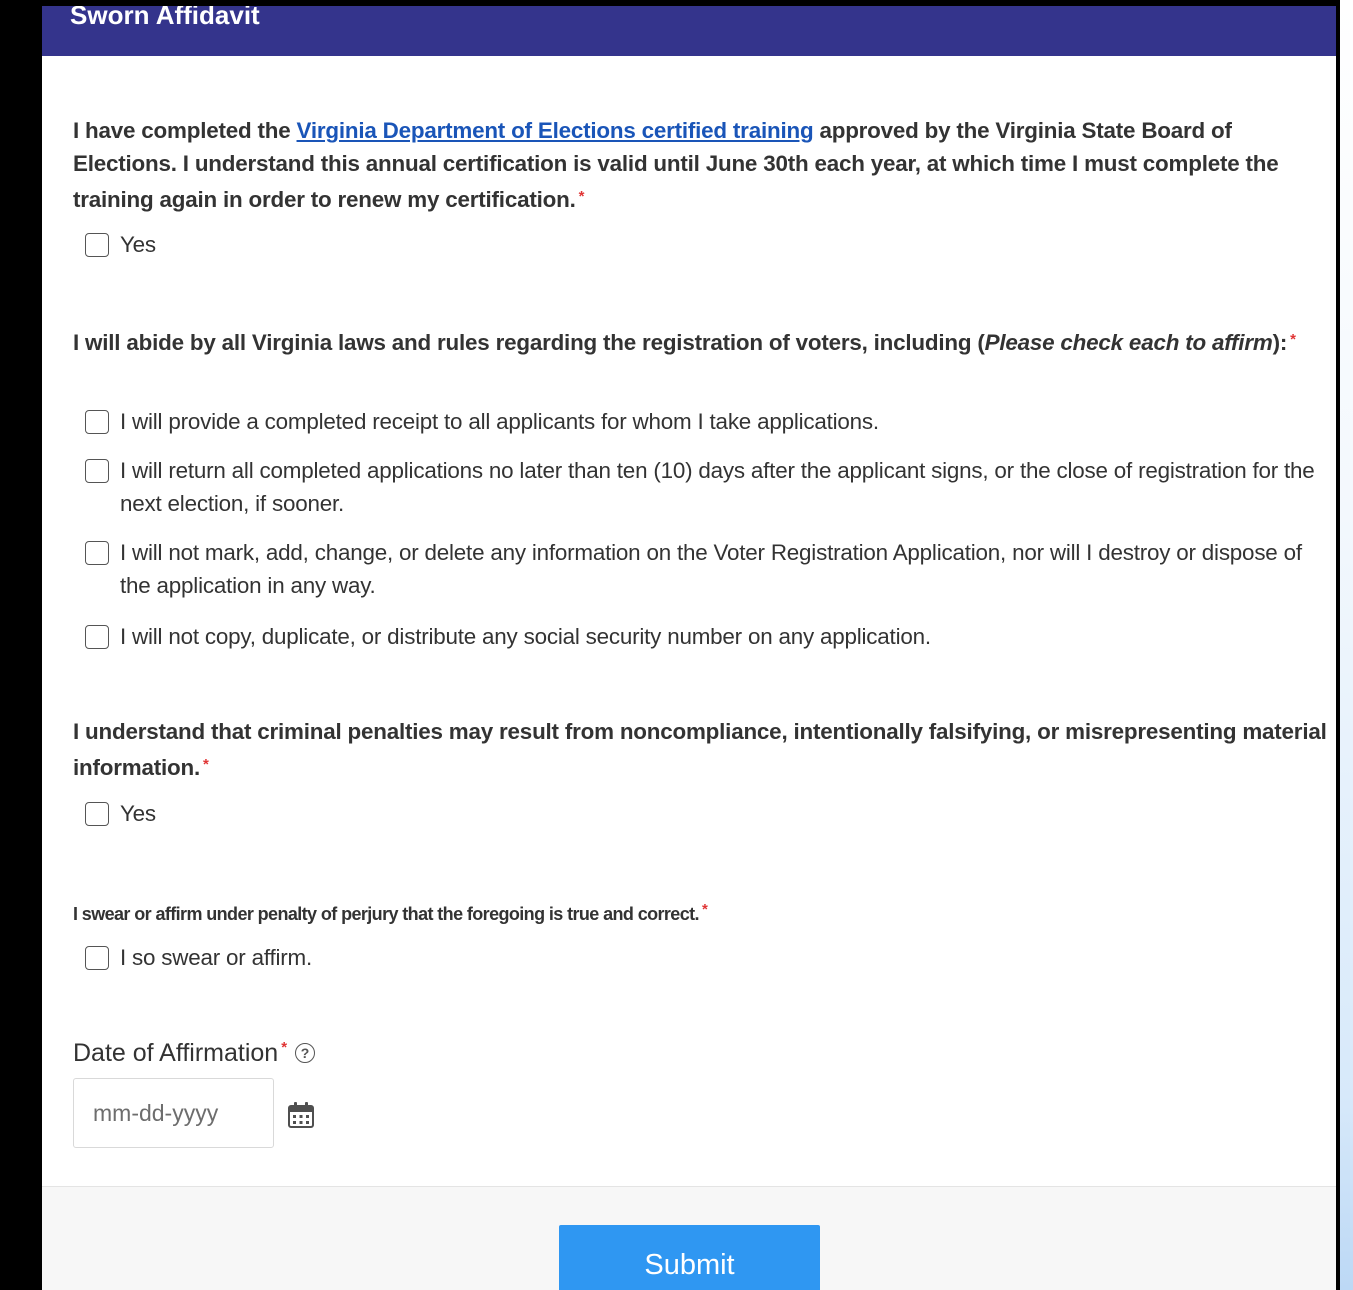  Describe the element at coordinates (1346, 645) in the screenshot. I see `page-background` at that location.